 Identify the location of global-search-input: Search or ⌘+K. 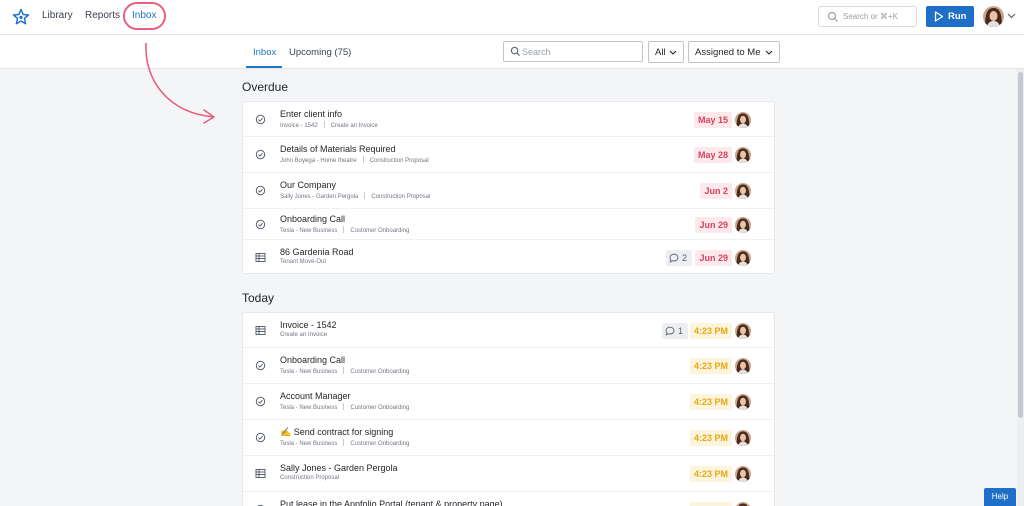
(867, 16).